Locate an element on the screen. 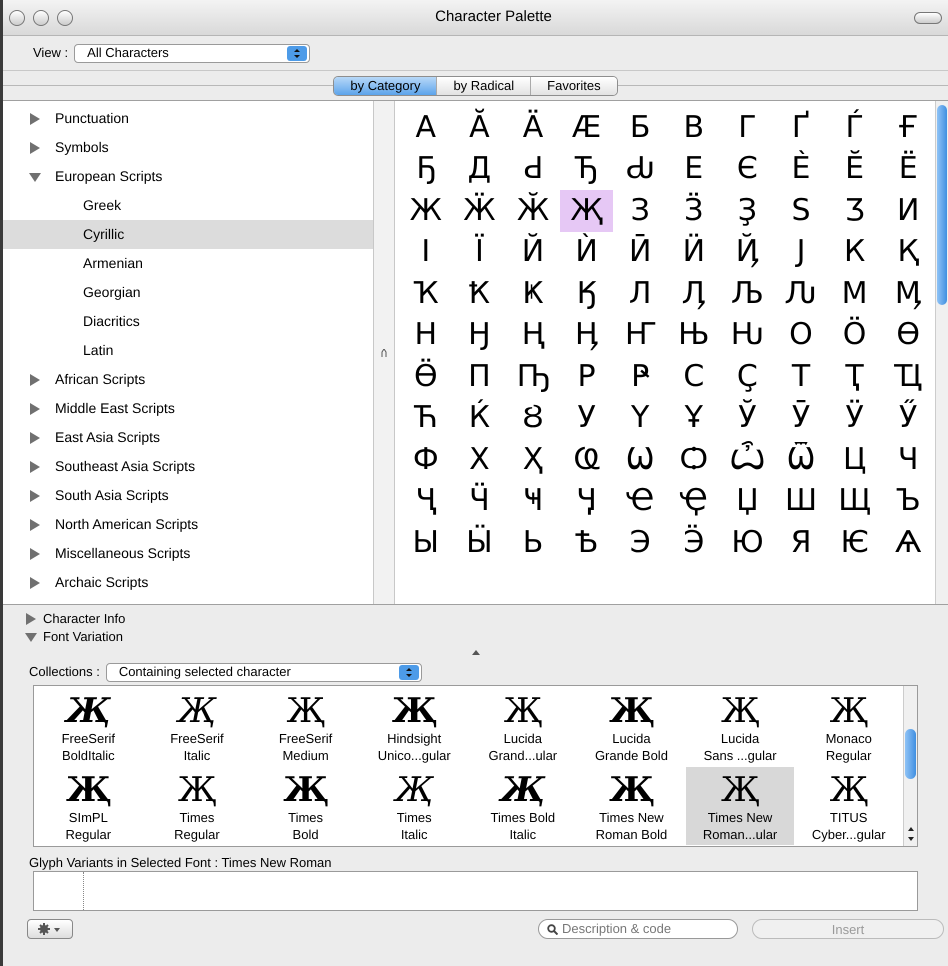 This screenshot has width=948, height=966. character-cell: Ԁ is located at coordinates (533, 169).